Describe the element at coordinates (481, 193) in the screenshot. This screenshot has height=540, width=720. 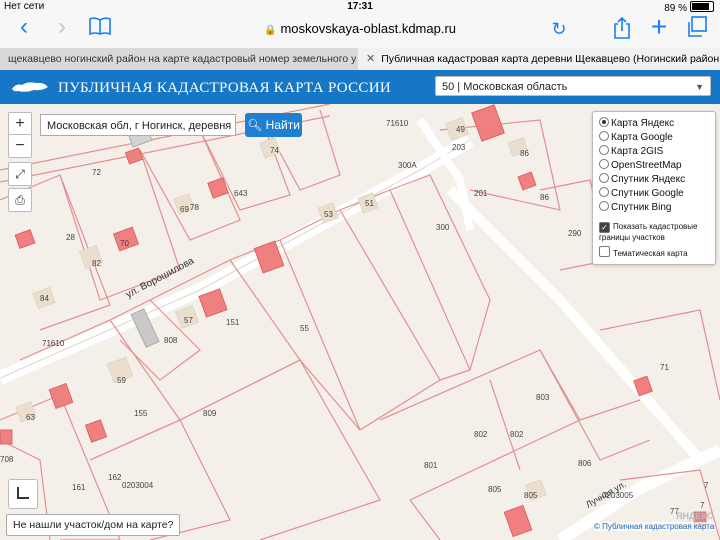
I see `parcel-label: 201` at that location.